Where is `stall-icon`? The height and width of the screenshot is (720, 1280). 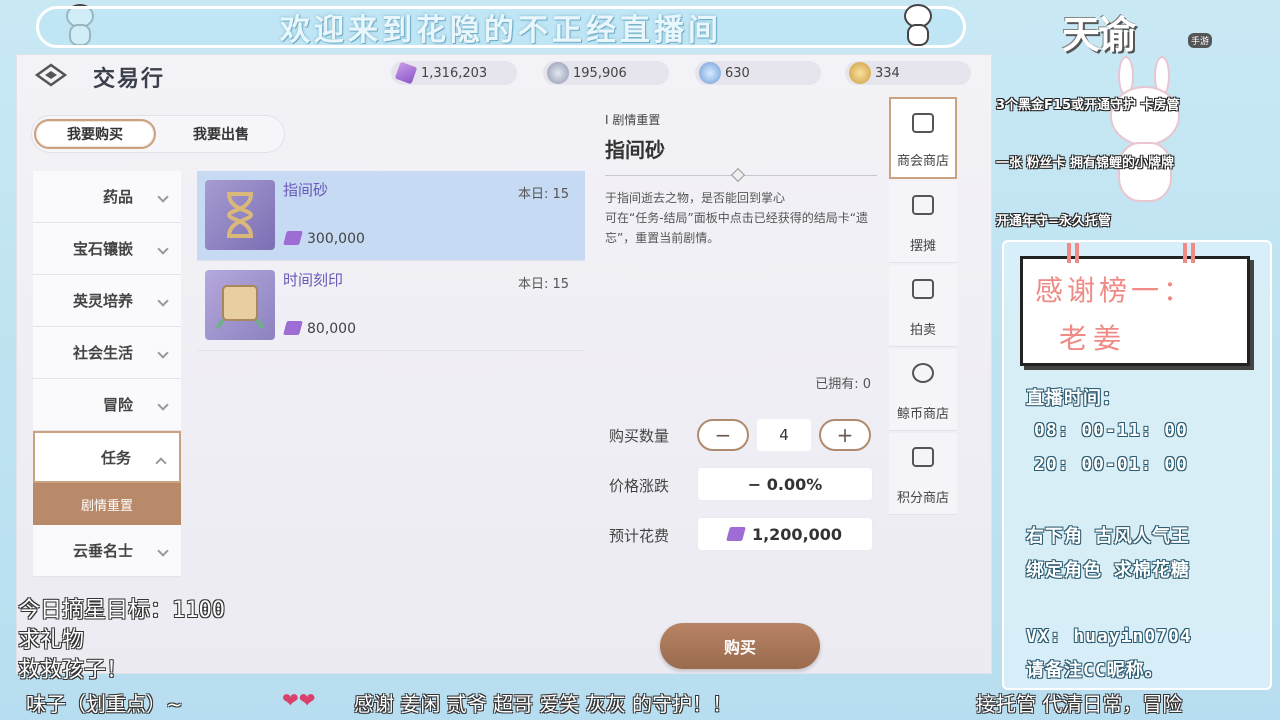 stall-icon is located at coordinates (923, 205).